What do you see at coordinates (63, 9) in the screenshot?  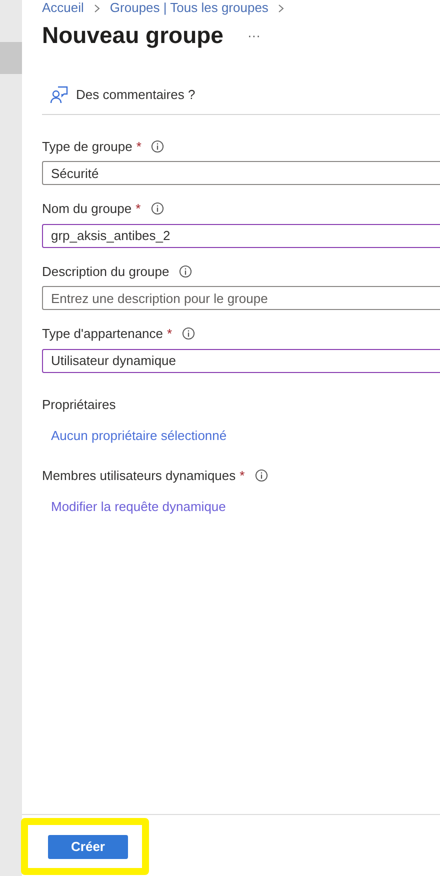 I see `breadcrumb-link: Accueil` at bounding box center [63, 9].